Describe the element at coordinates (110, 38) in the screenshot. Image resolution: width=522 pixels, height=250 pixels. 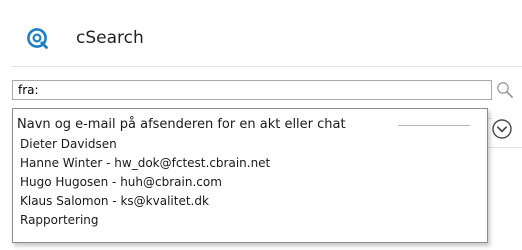
I see `app-title: cSearch` at that location.